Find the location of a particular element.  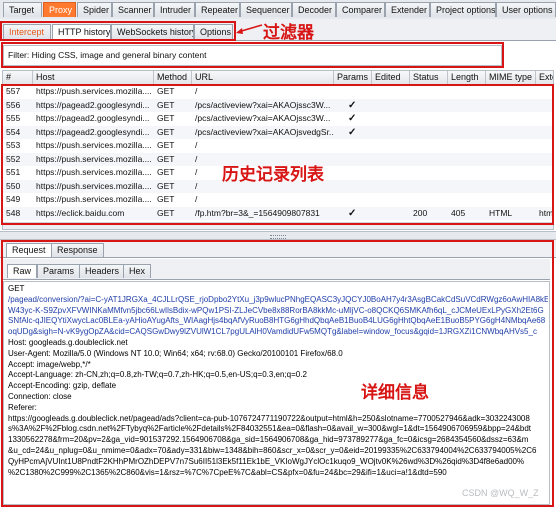

tab-intruder: Intruder is located at coordinates (174, 9).